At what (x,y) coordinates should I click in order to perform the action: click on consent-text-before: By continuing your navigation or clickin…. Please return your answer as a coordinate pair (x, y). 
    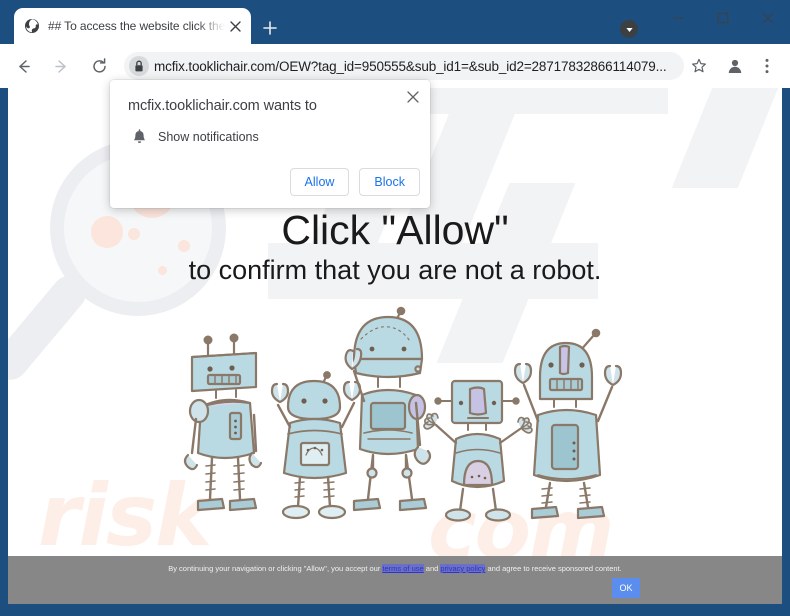
    Looking at the image, I should click on (274, 568).